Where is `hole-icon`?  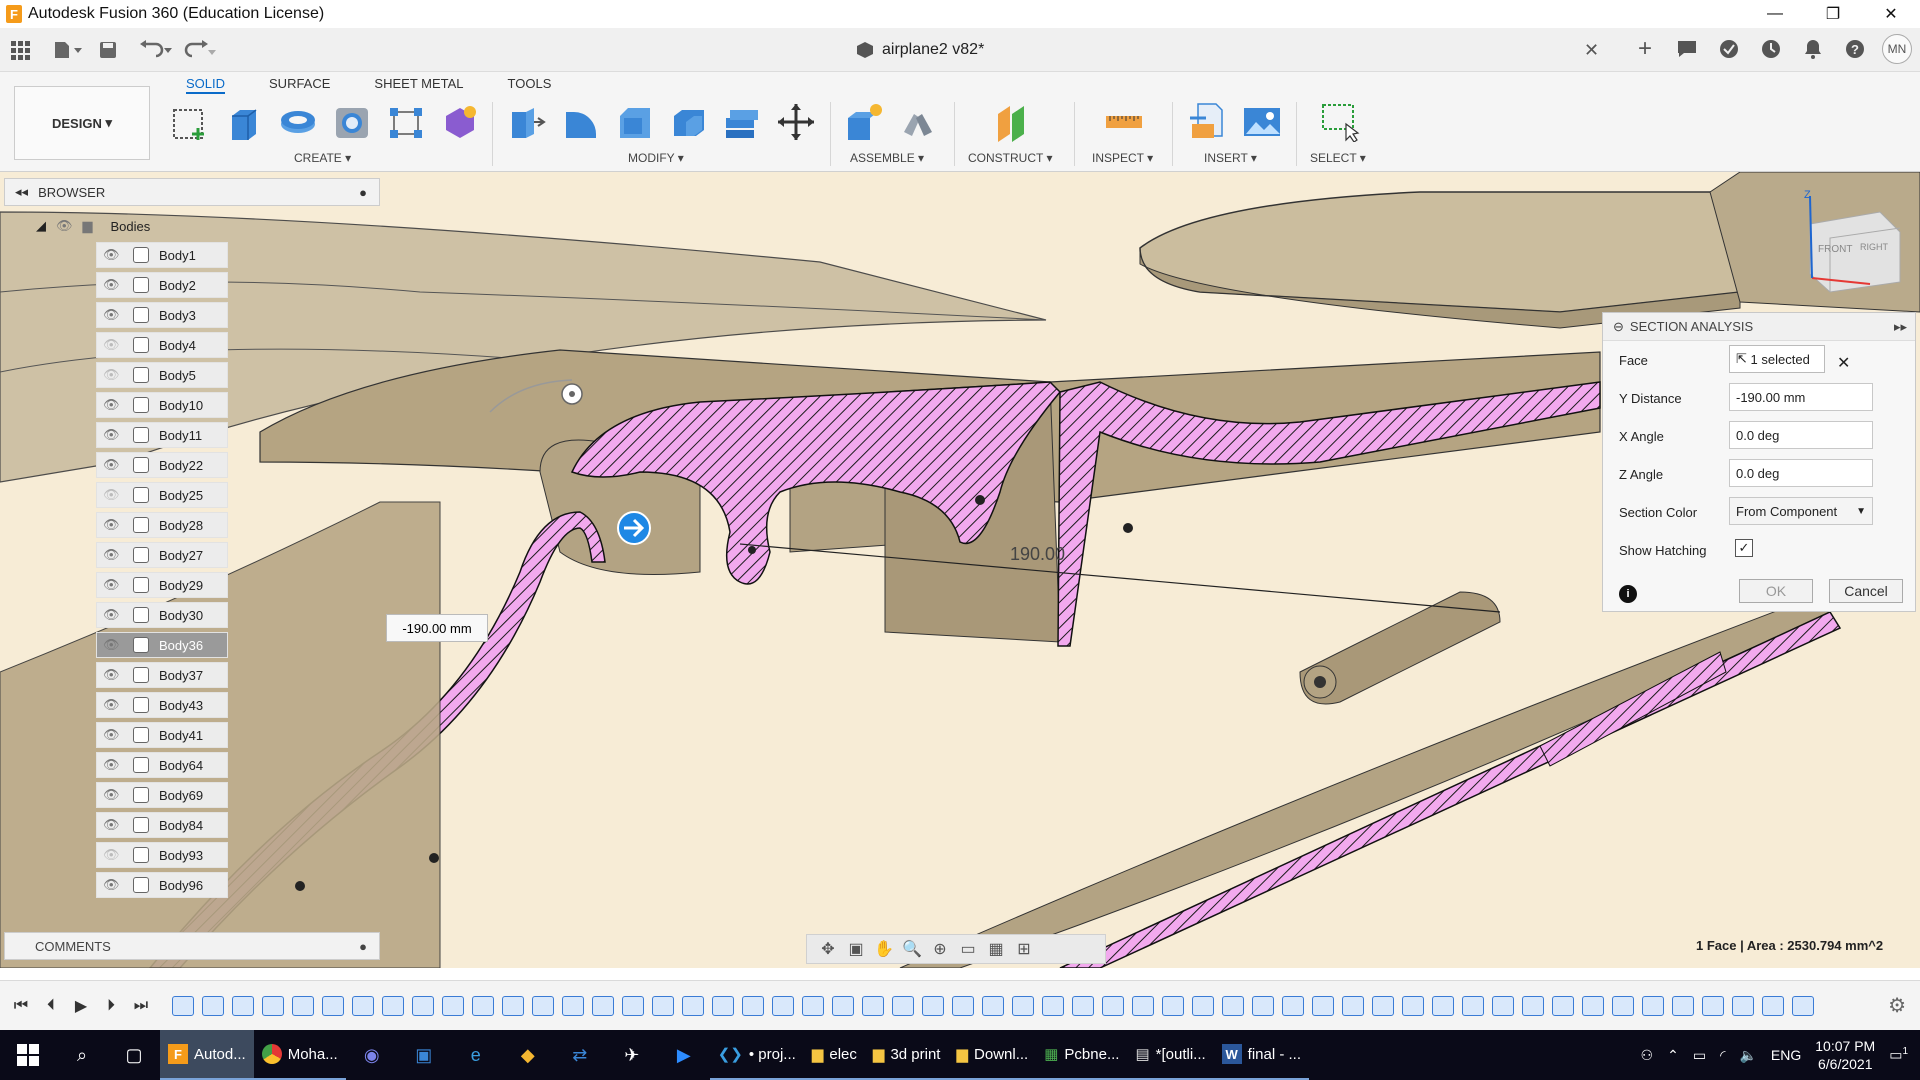
hole-icon is located at coordinates (352, 122).